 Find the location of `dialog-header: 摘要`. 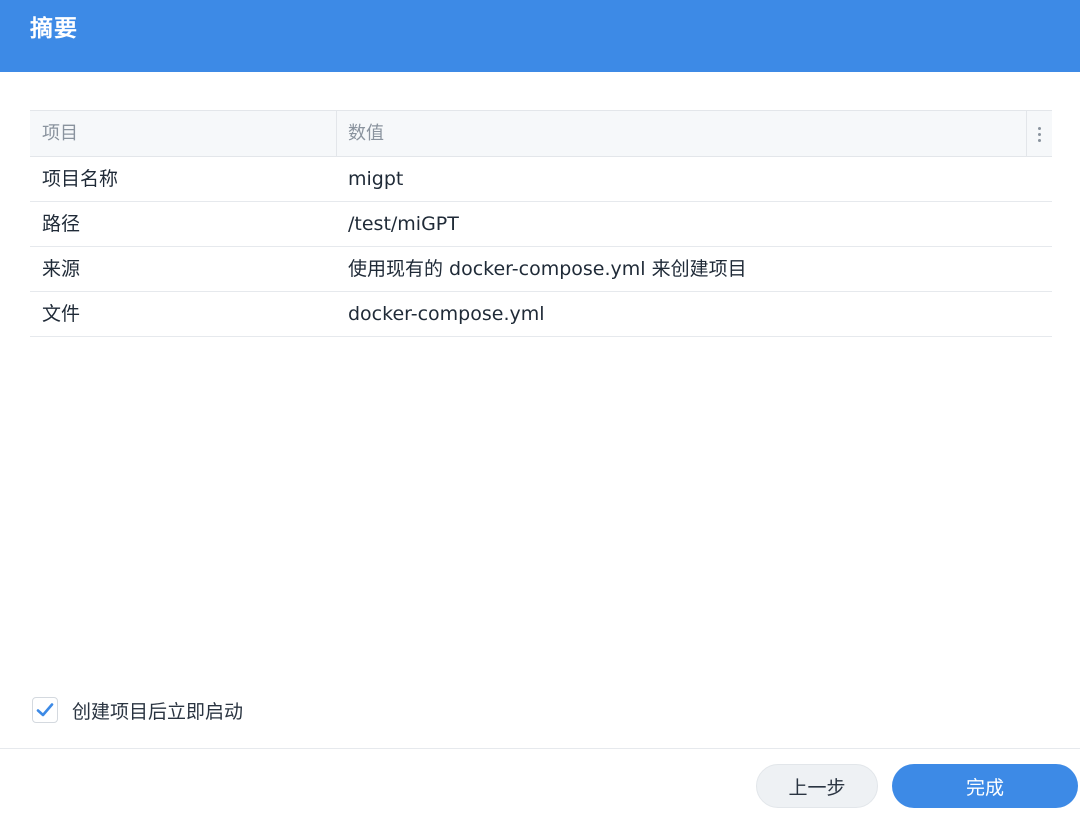

dialog-header: 摘要 is located at coordinates (540, 36).